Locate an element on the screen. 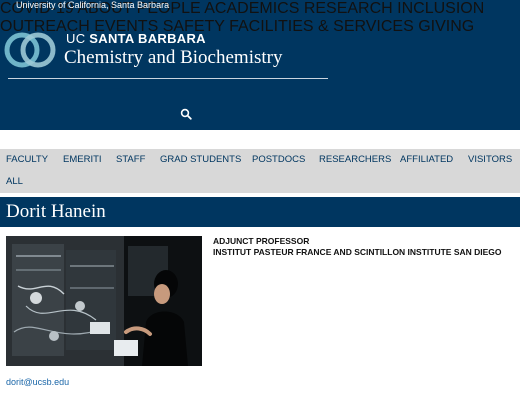 The height and width of the screenshot is (400, 520). header-divider is located at coordinates (168, 78).